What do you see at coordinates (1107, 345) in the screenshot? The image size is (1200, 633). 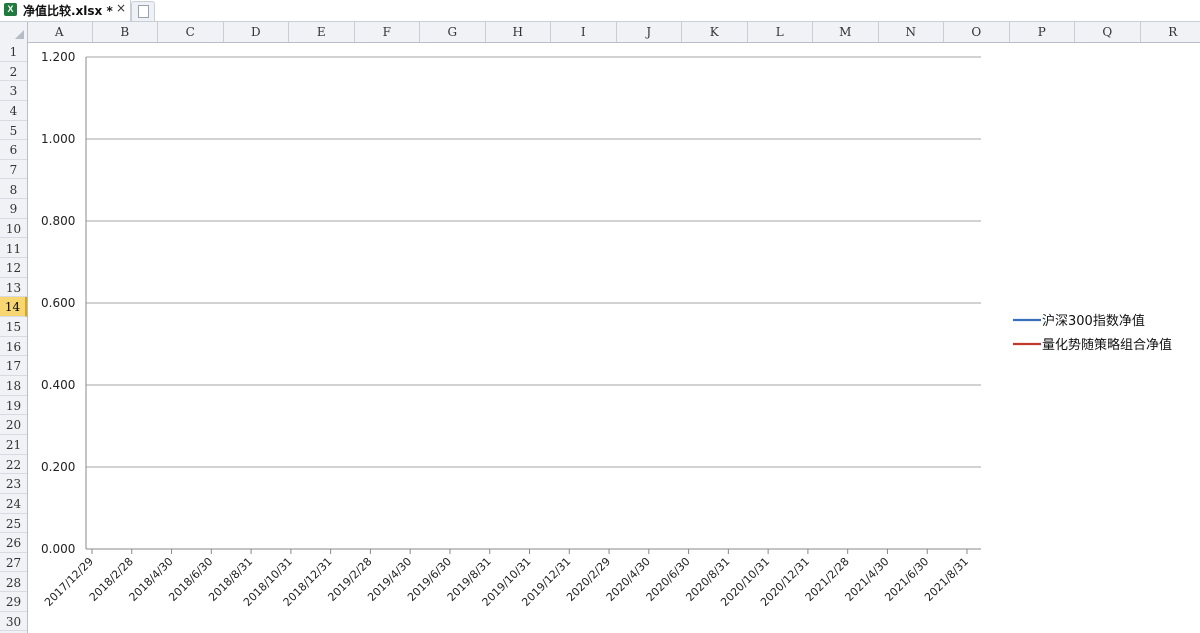 I see `legend-label-2: 量化势随策略组合净值` at bounding box center [1107, 345].